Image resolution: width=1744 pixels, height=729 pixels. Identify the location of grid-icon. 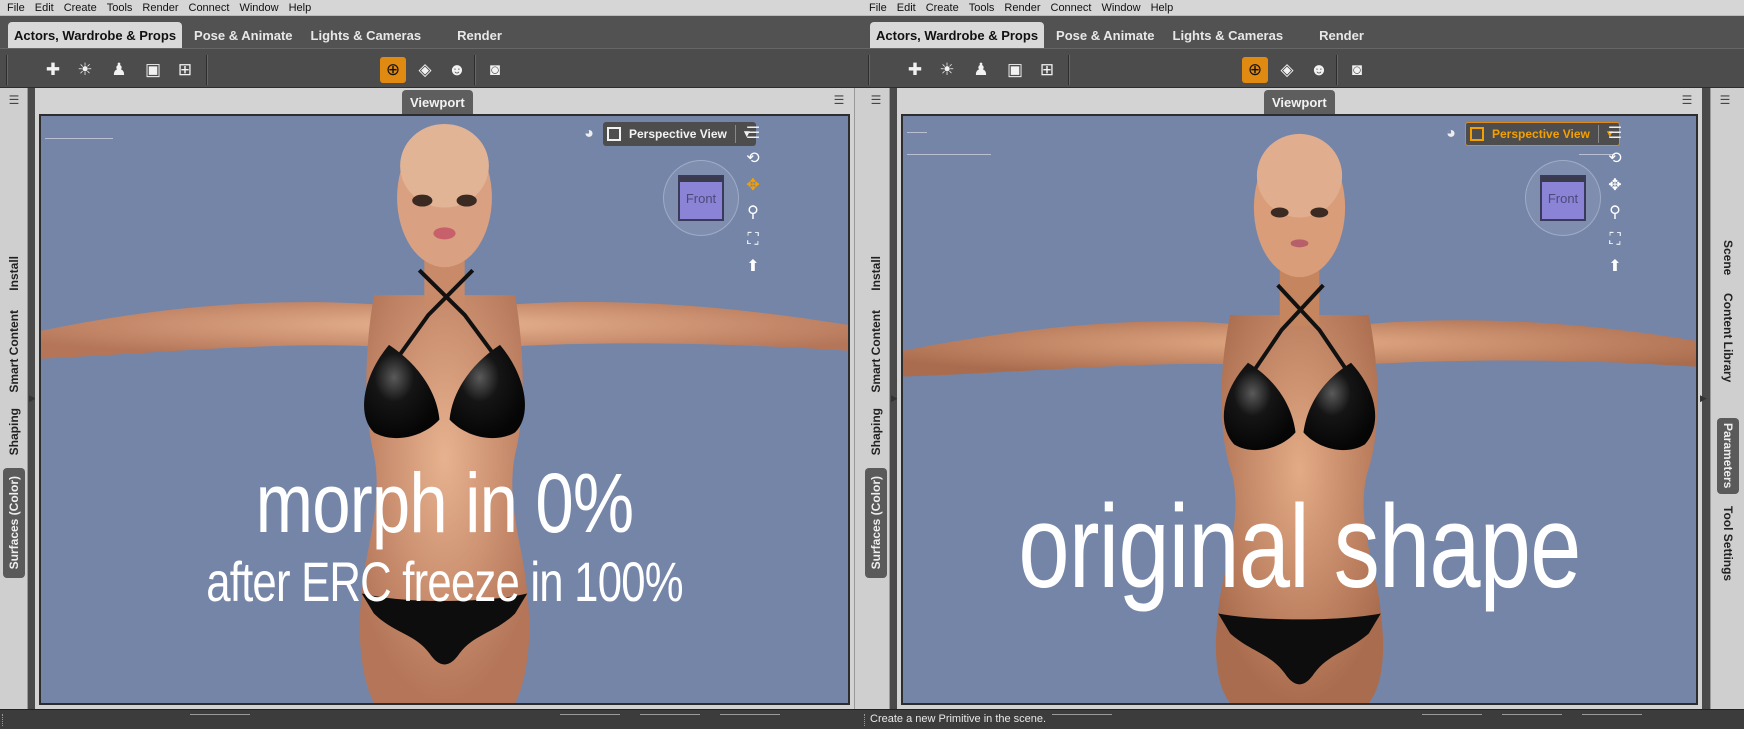
(1477, 134).